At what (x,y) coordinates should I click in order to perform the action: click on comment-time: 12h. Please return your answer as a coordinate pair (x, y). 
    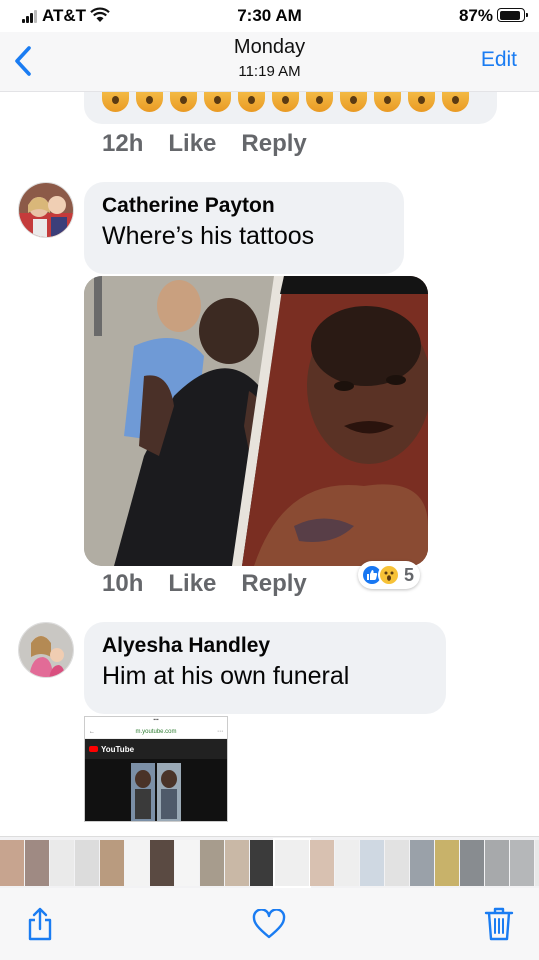
    Looking at the image, I should click on (123, 143).